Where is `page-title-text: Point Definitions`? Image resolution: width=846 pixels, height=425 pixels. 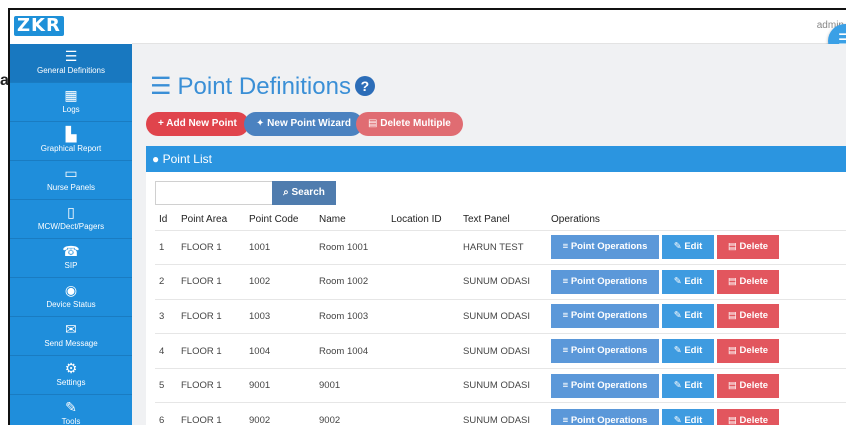
page-title-text: Point Definitions is located at coordinates (264, 86).